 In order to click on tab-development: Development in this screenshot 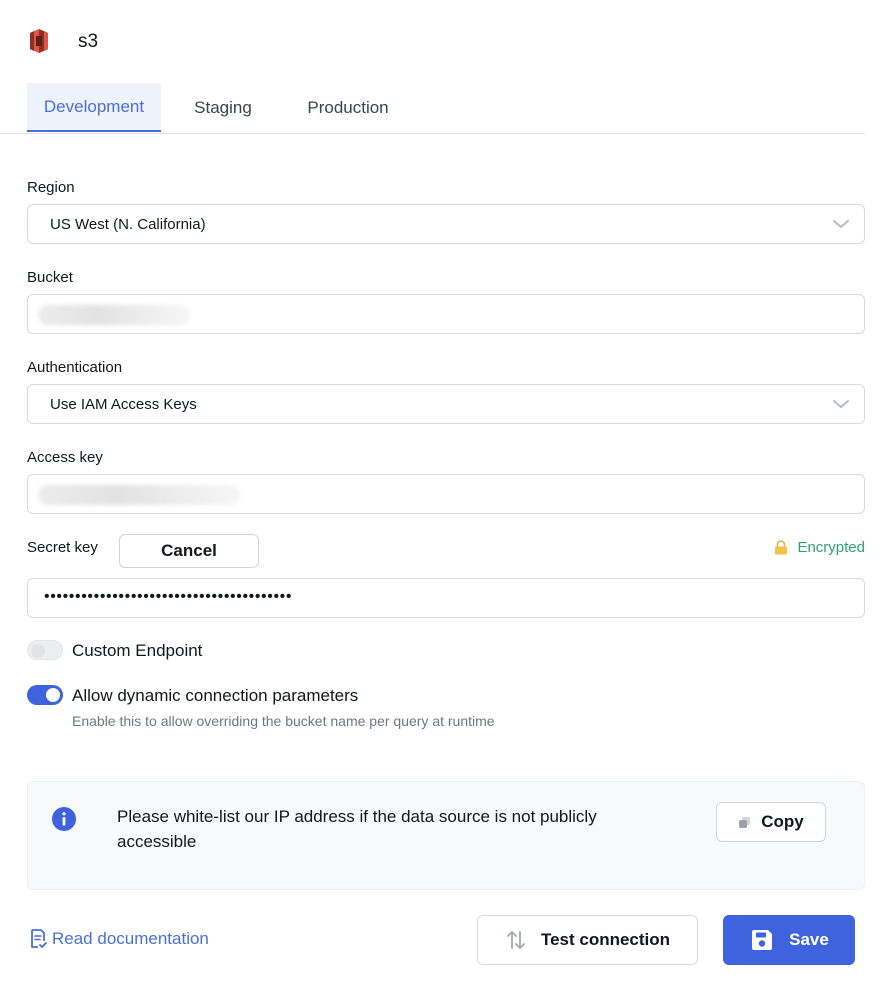, I will do `click(94, 107)`.